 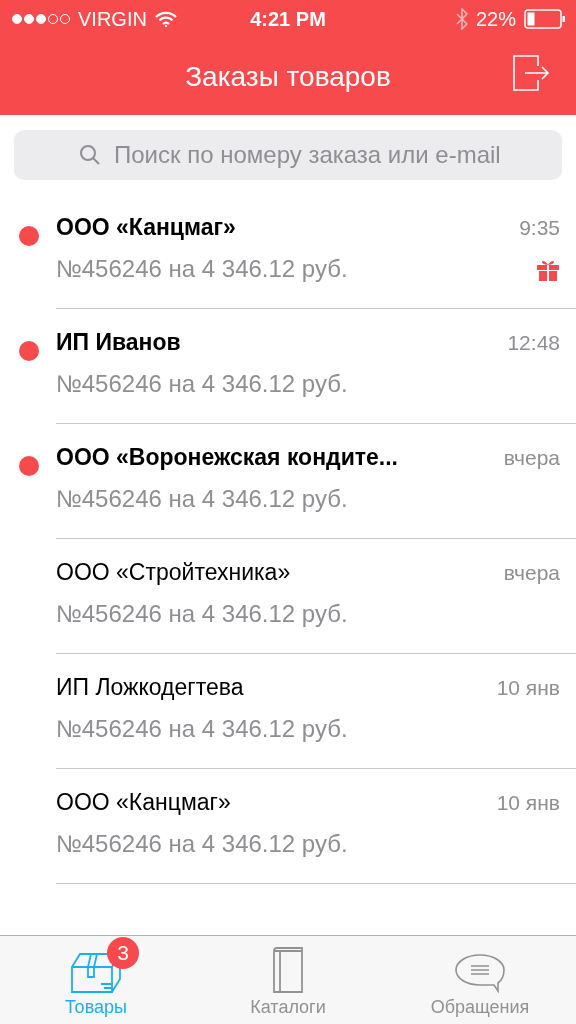 What do you see at coordinates (150, 687) in the screenshot?
I see `company-name: ИП Ложкодегтева` at bounding box center [150, 687].